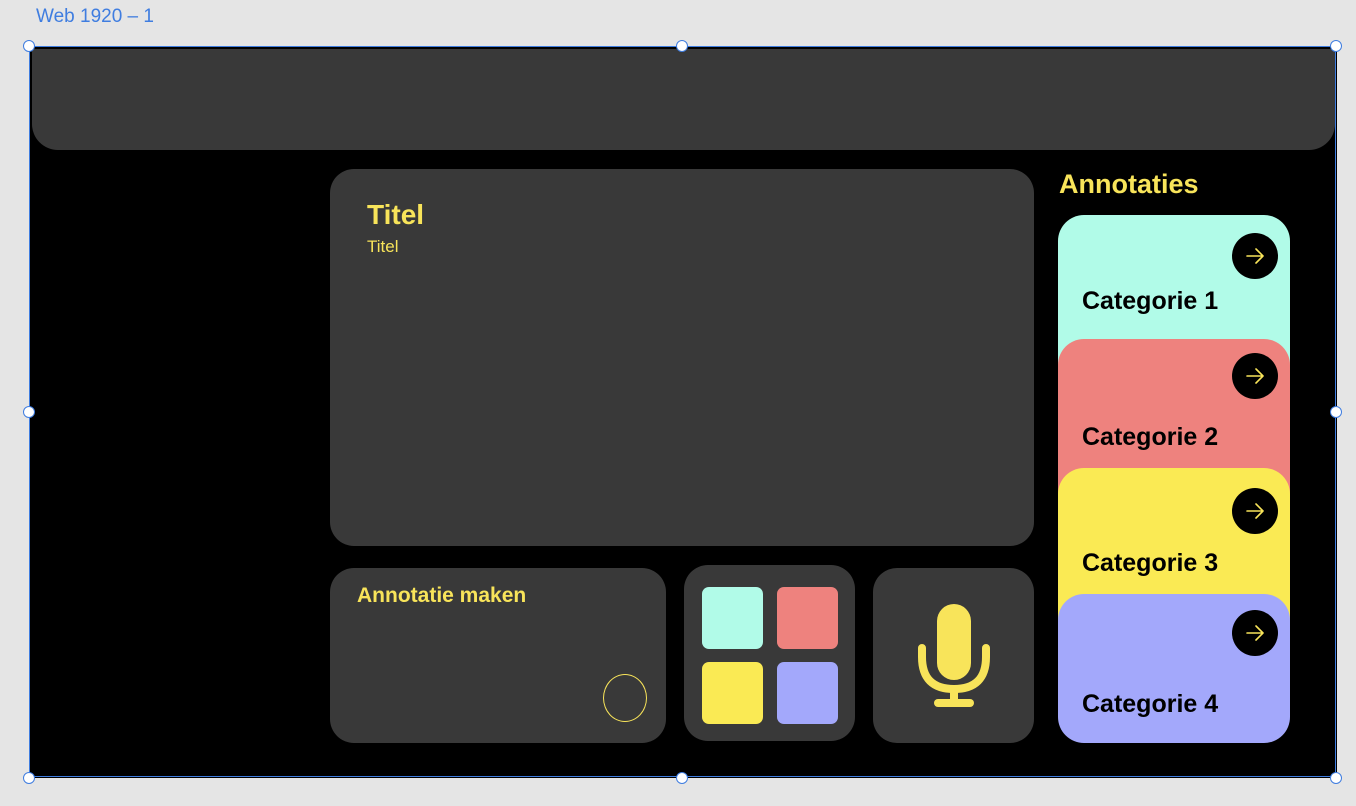 The image size is (1356, 806). I want to click on resize-handle-top-right, so click(1336, 46).